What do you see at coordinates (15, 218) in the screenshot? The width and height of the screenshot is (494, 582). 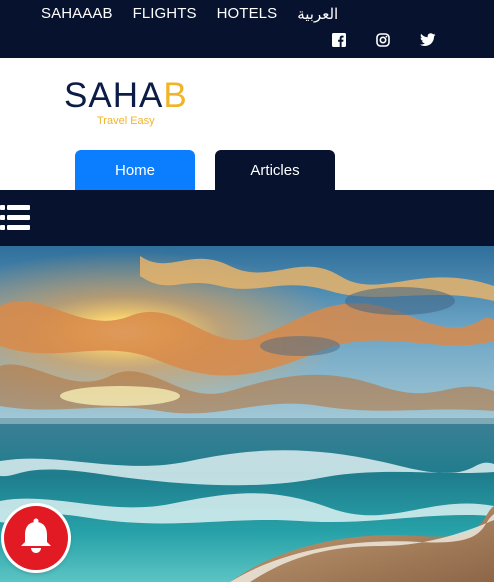 I see `list-menu-icon` at bounding box center [15, 218].